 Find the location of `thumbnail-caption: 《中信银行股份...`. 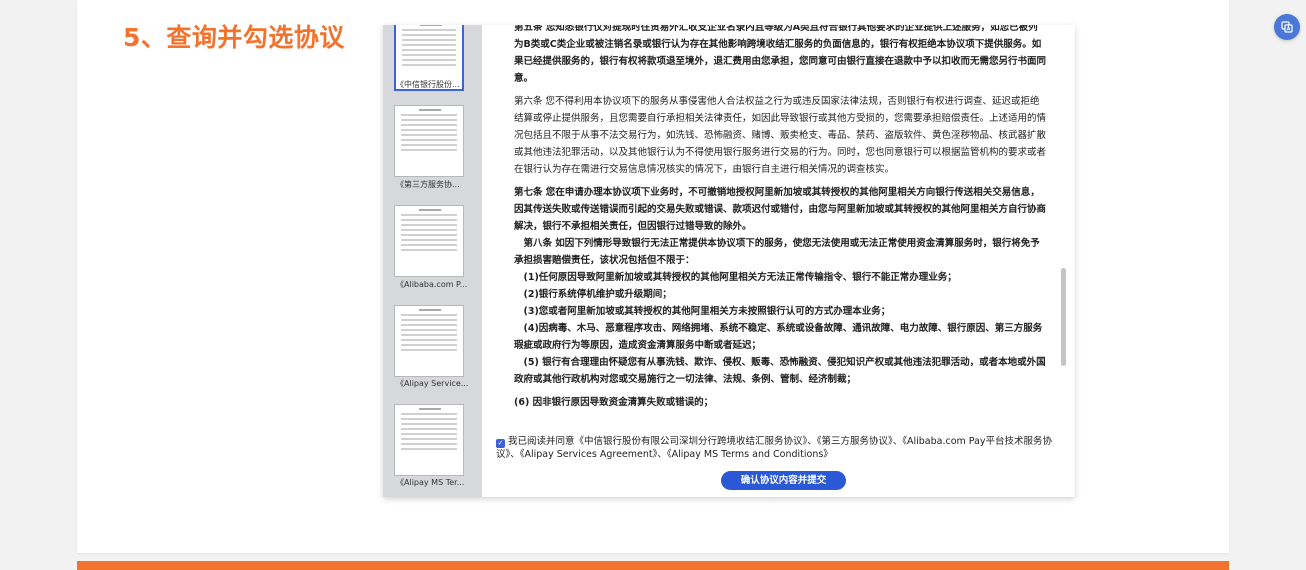

thumbnail-caption: 《中信银行股份... is located at coordinates (428, 84).